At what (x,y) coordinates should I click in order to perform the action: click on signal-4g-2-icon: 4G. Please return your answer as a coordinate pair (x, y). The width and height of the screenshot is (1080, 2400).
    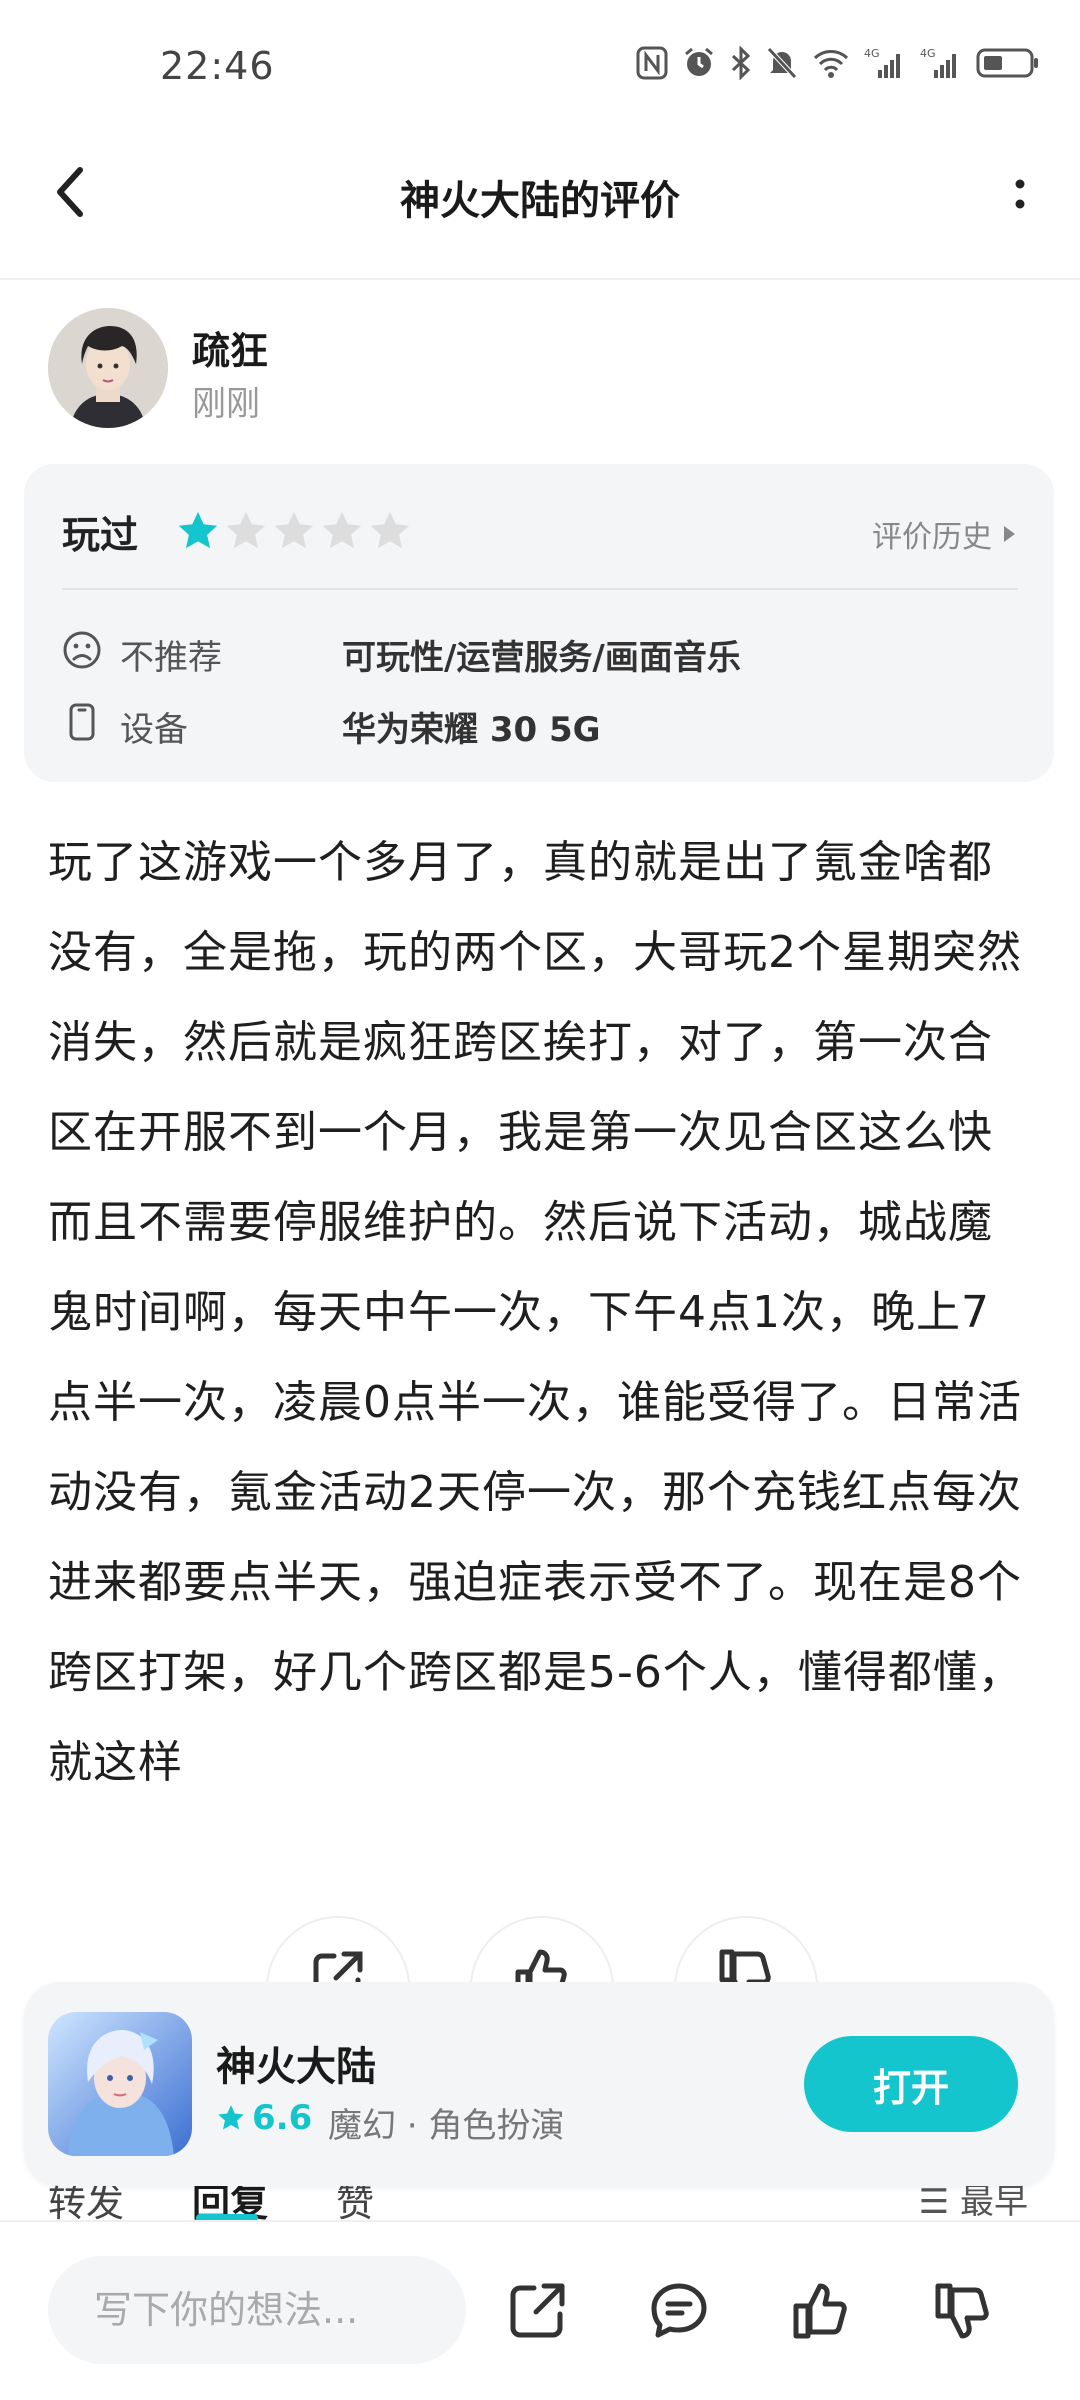
    Looking at the image, I should click on (938, 62).